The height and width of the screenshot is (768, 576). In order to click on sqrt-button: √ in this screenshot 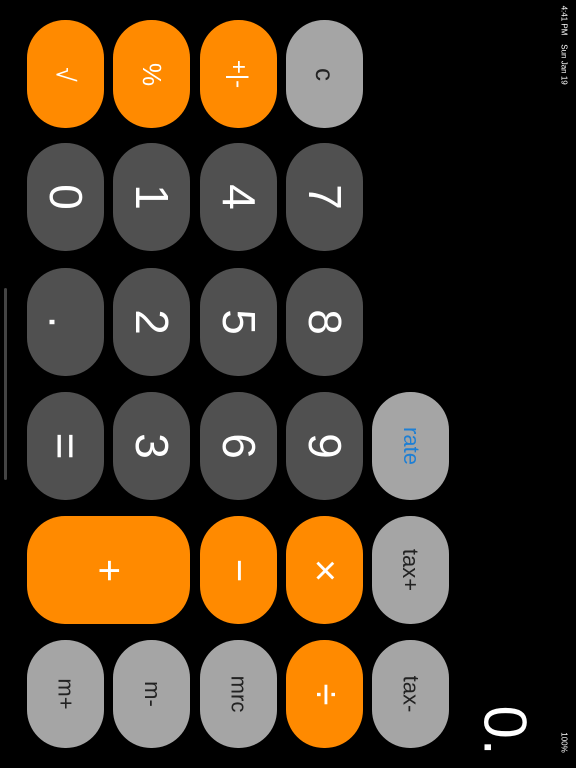, I will do `click(65, 74)`.